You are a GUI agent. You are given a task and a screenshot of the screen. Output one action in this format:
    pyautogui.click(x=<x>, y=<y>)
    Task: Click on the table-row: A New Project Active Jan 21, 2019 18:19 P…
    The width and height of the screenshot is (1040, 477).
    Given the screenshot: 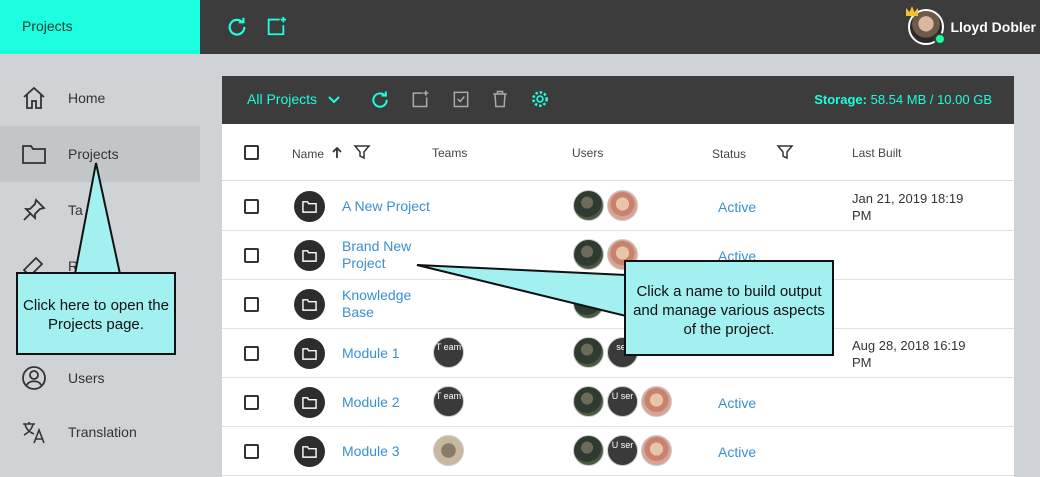 What is the action you would take?
    pyautogui.click(x=618, y=206)
    